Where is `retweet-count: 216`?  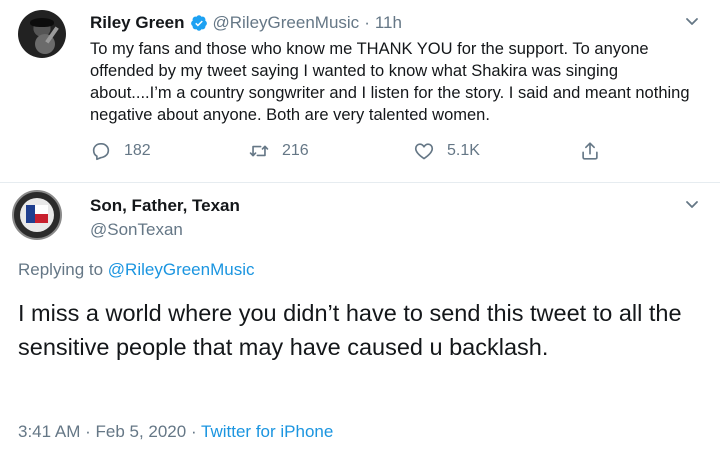
retweet-count: 216 is located at coordinates (295, 150).